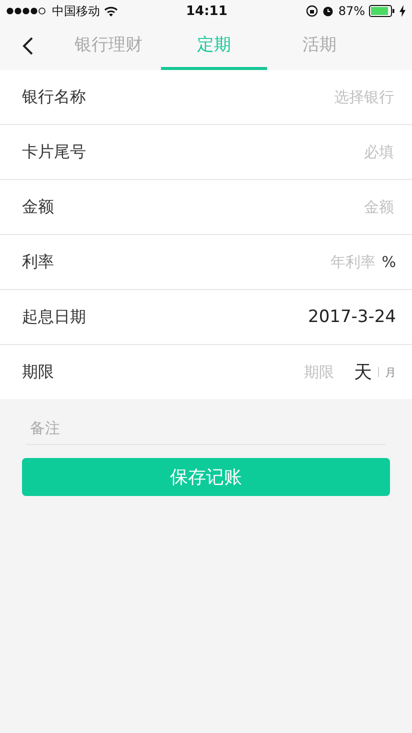 The image size is (412, 733). What do you see at coordinates (389, 262) in the screenshot?
I see `percent-unit: %` at bounding box center [389, 262].